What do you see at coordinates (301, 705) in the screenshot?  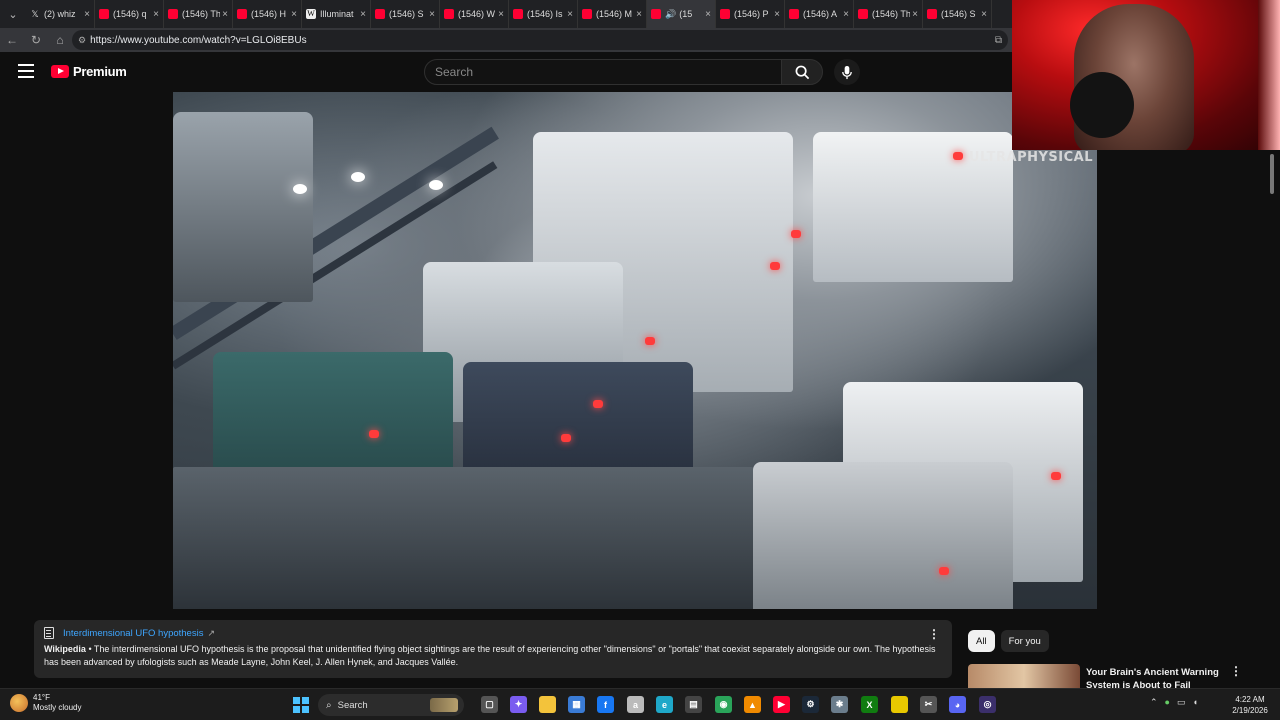 I see `windows-start-icon` at bounding box center [301, 705].